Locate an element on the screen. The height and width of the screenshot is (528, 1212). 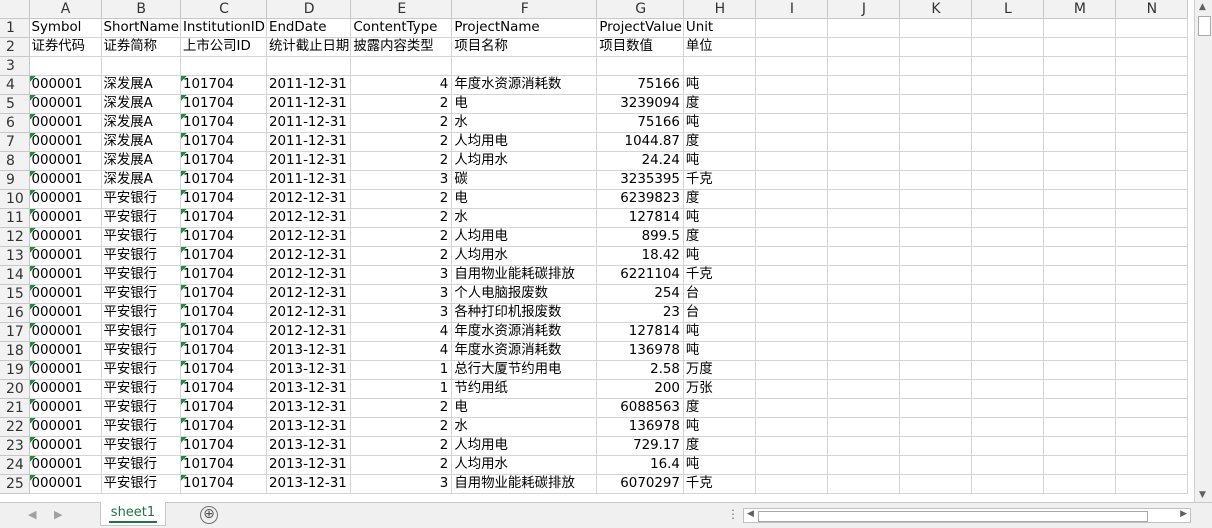
cell: 2013-12-31 is located at coordinates (309, 370).